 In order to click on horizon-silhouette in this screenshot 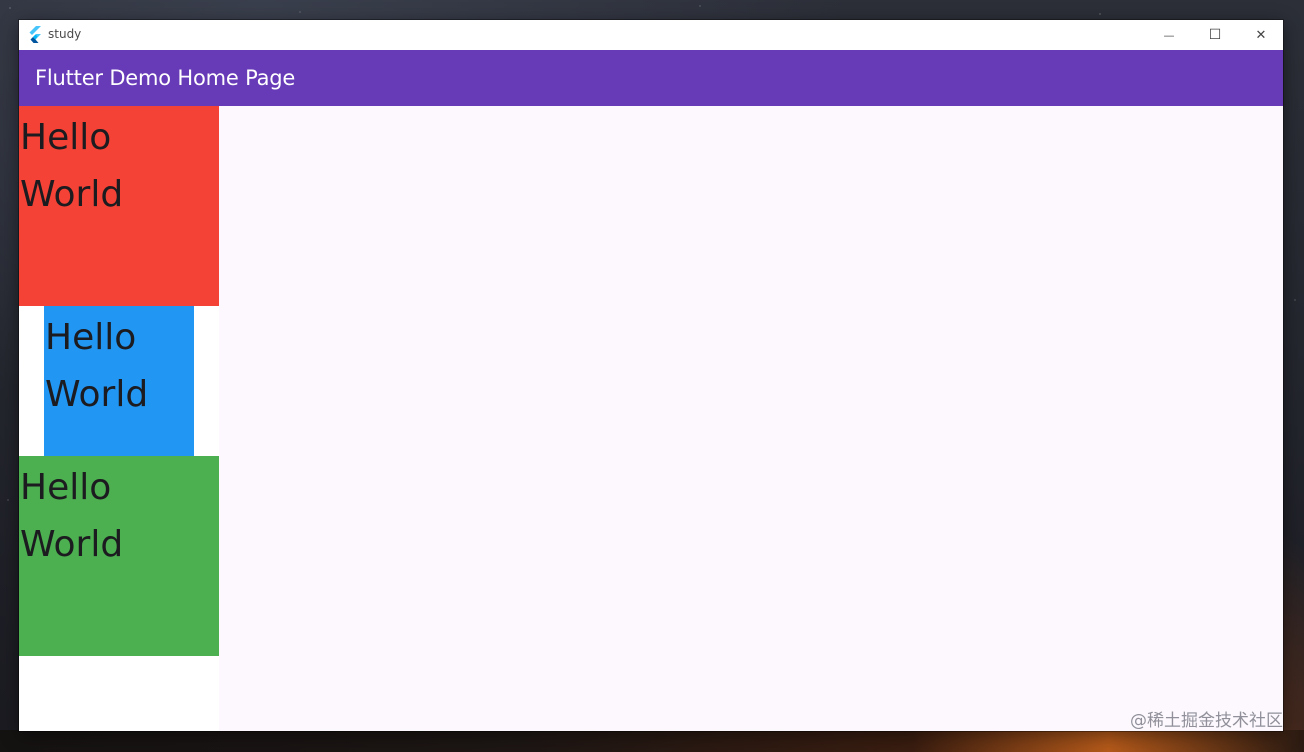, I will do `click(652, 741)`.